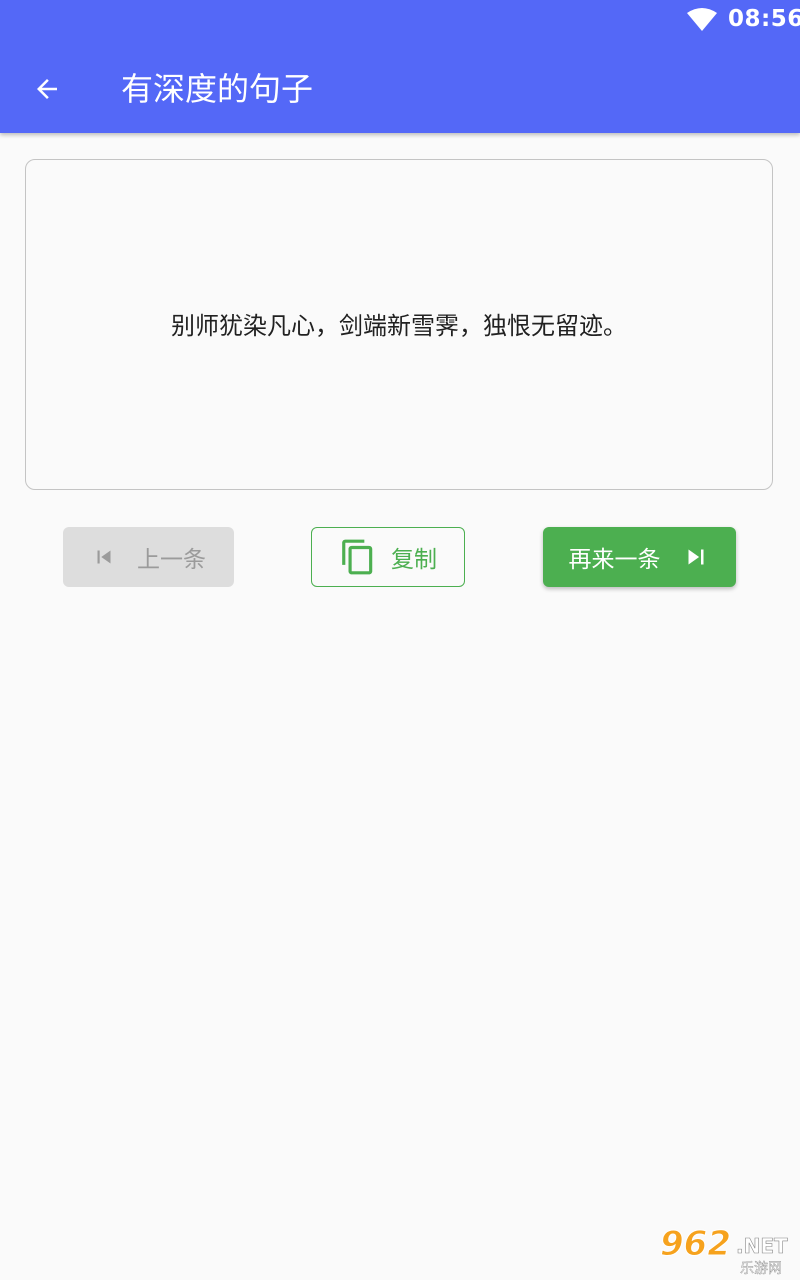 The image size is (800, 1280). I want to click on previous-button: 上一条, so click(148, 557).